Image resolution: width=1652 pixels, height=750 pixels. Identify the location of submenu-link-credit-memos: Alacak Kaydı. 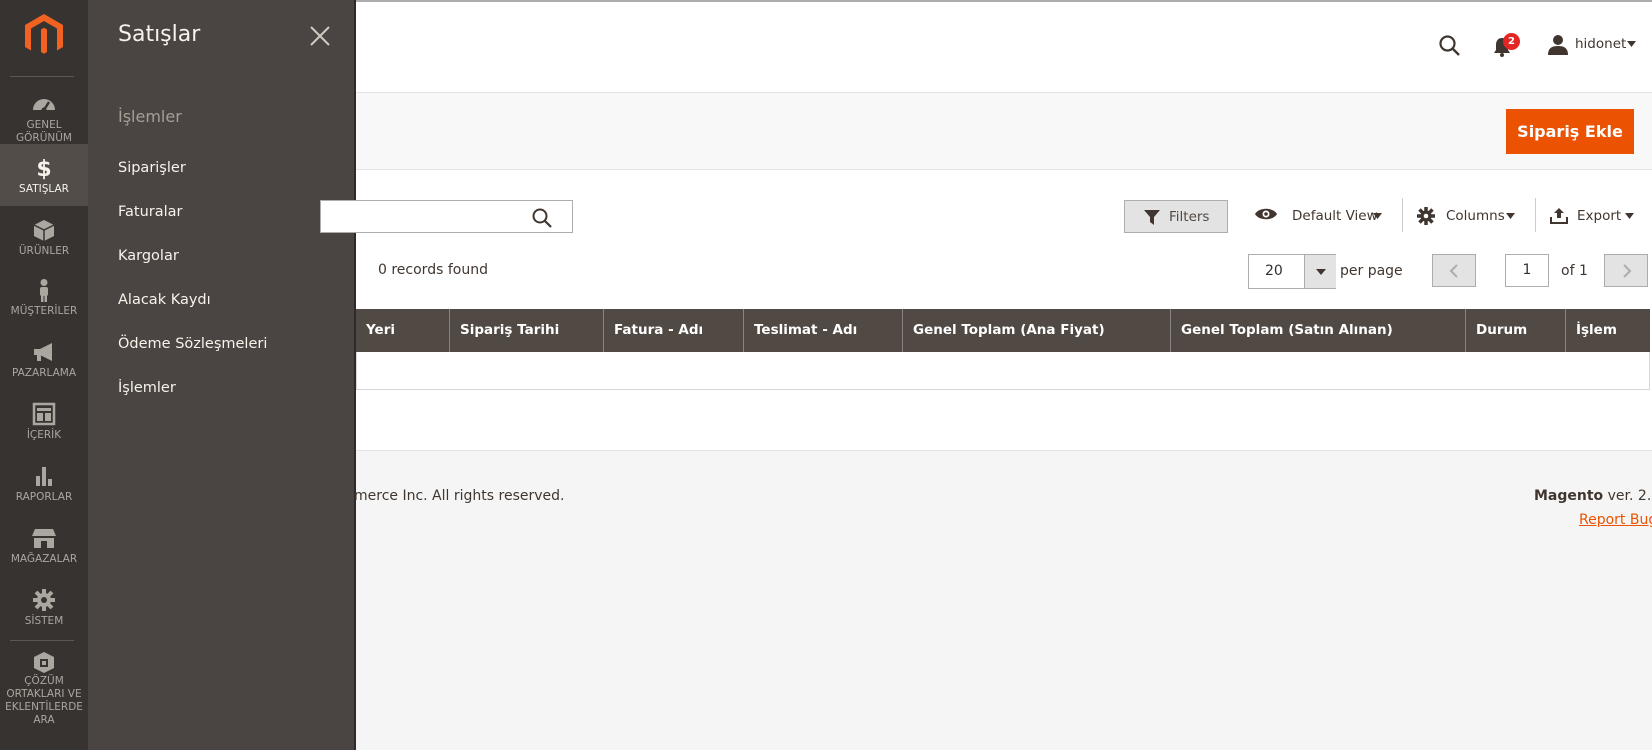
(164, 300).